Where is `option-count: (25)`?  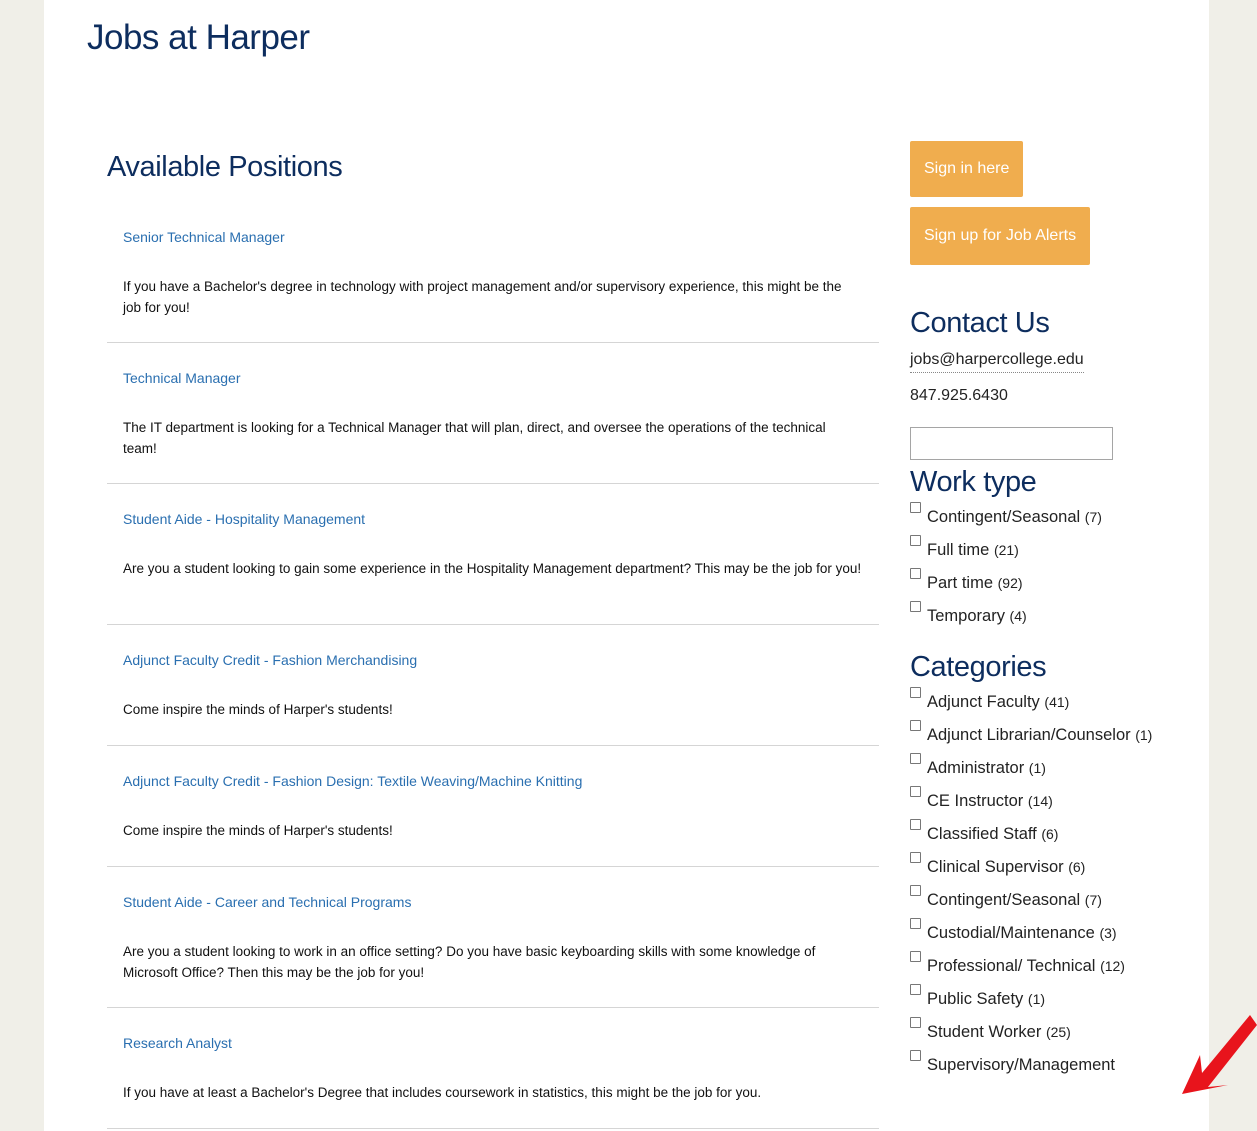 option-count: (25) is located at coordinates (1058, 1032).